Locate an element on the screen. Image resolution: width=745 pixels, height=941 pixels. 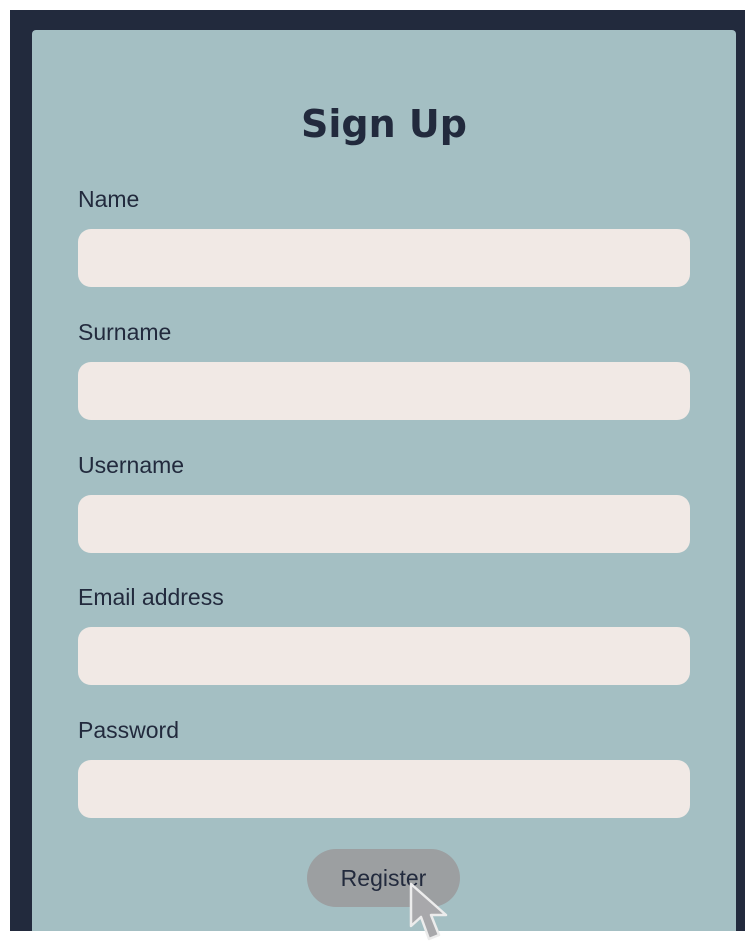
name-label: Name is located at coordinates (109, 199).